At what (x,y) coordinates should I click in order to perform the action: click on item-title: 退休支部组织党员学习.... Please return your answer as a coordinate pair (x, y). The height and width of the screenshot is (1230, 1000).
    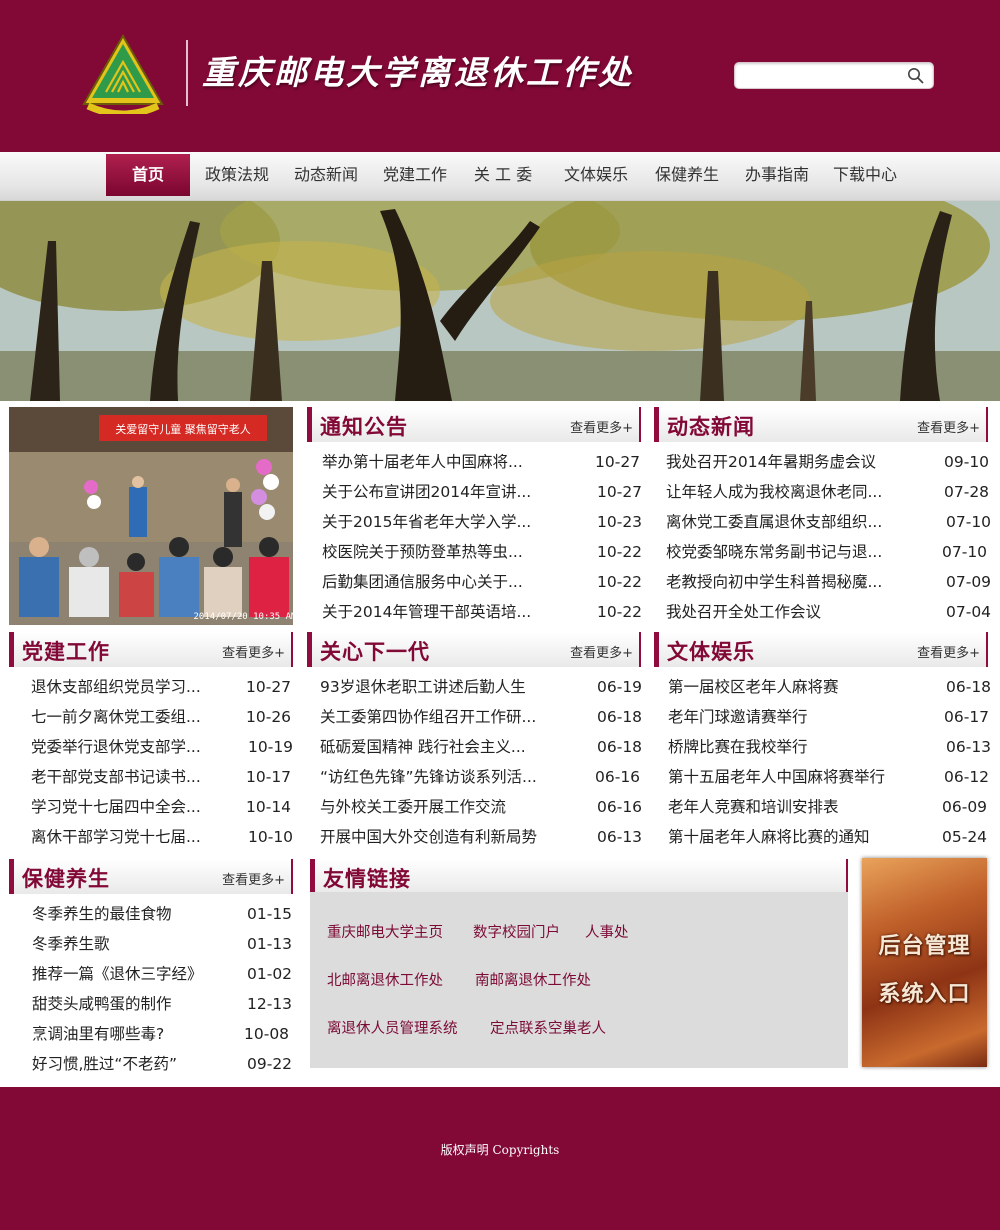
    Looking at the image, I should click on (131, 687).